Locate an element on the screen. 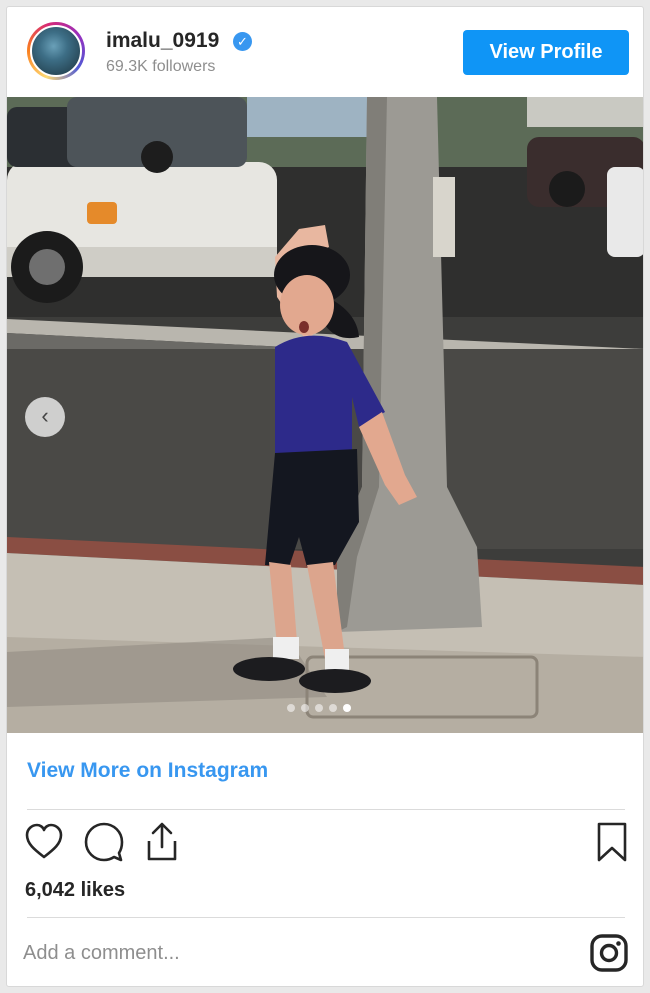 This screenshot has height=993, width=650. heart-icon is located at coordinates (44, 842).